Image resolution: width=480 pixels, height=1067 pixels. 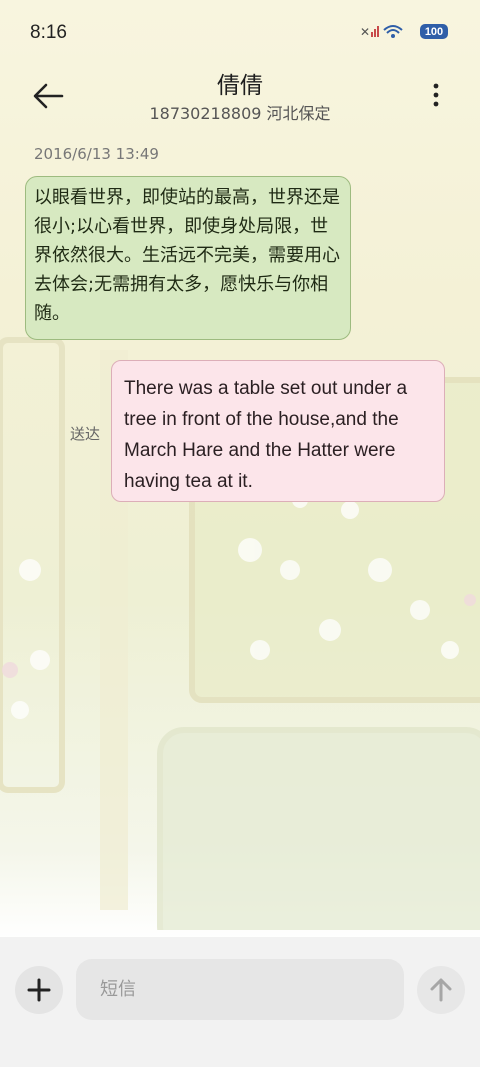 I want to click on delivery-status: 送达, so click(x=85, y=434).